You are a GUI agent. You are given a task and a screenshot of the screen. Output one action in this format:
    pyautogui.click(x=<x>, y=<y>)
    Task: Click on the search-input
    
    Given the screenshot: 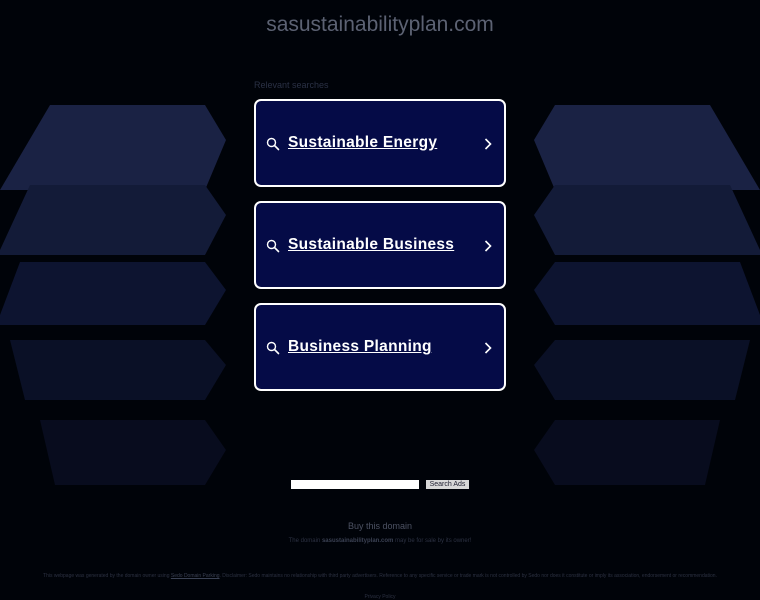 What is the action you would take?
    pyautogui.click(x=355, y=484)
    